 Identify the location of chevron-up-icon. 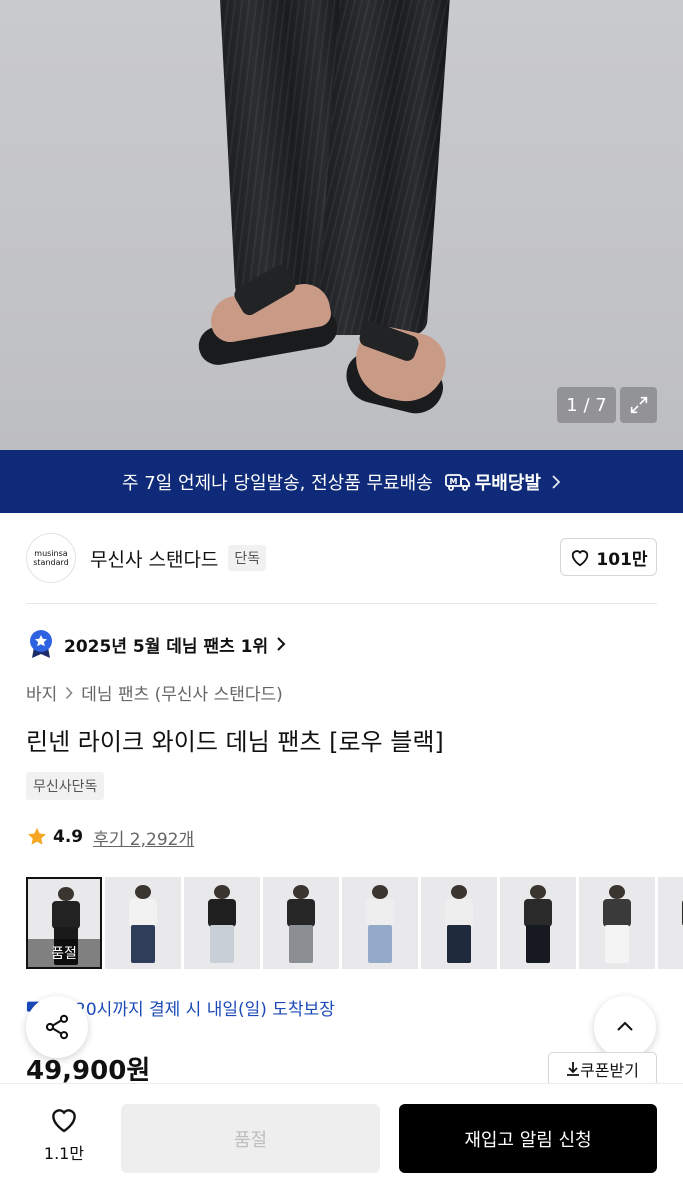
(625, 1026).